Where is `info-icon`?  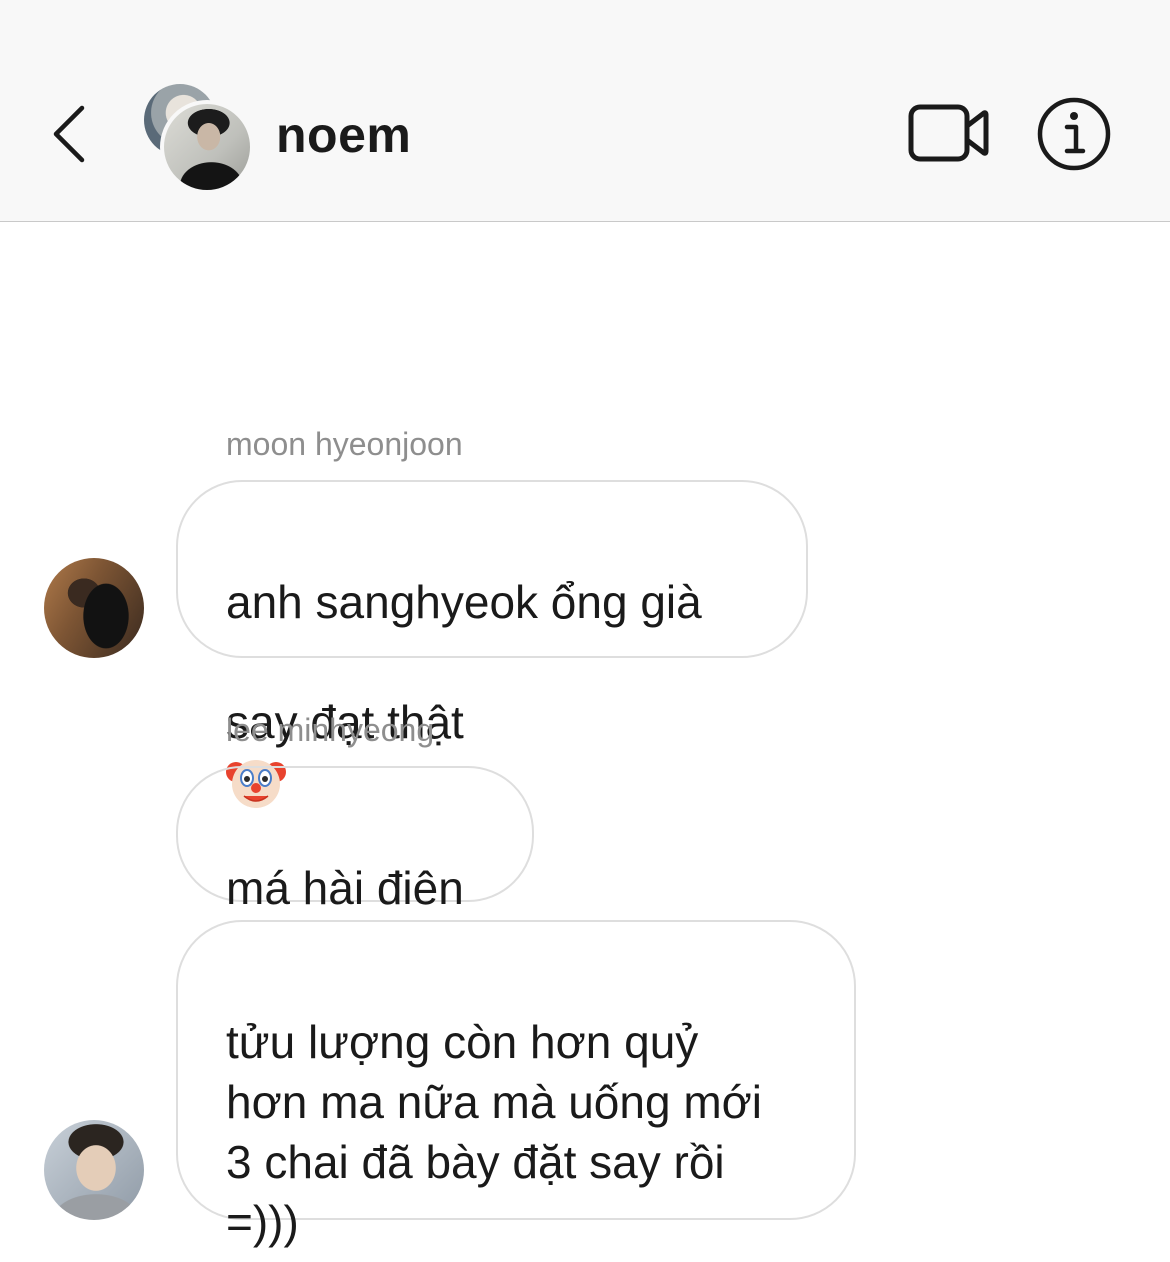
info-icon is located at coordinates (1074, 134).